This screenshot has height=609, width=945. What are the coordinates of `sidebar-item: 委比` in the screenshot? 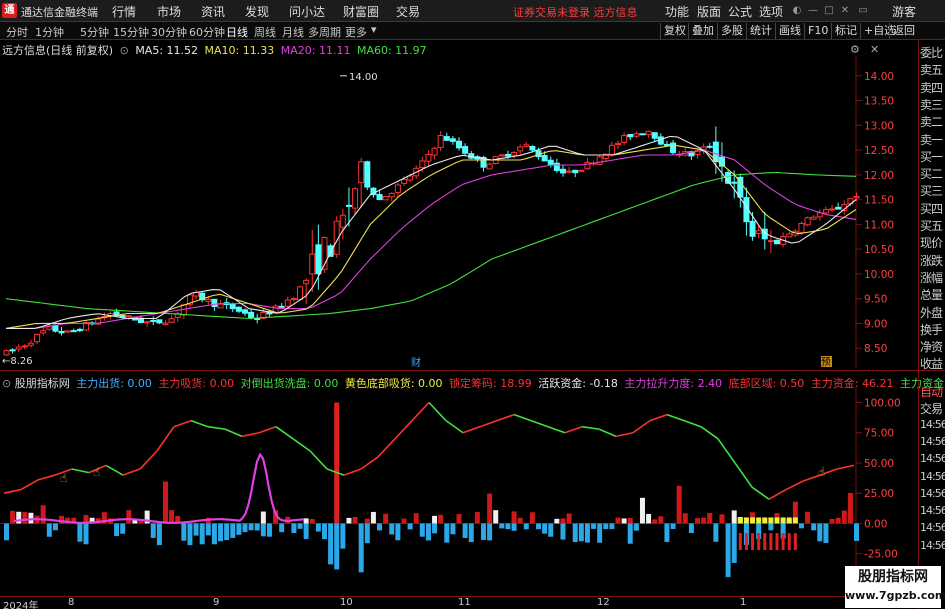 It's located at (931, 52).